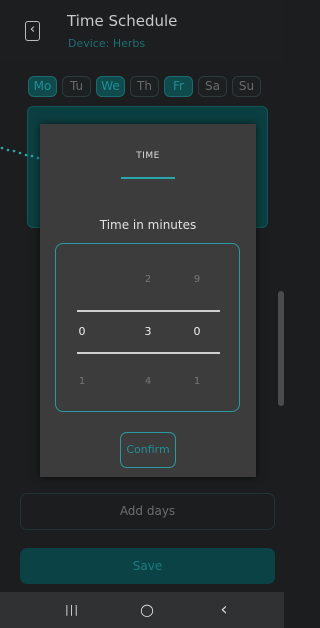  Describe the element at coordinates (281, 348) in the screenshot. I see `scrollbar` at that location.